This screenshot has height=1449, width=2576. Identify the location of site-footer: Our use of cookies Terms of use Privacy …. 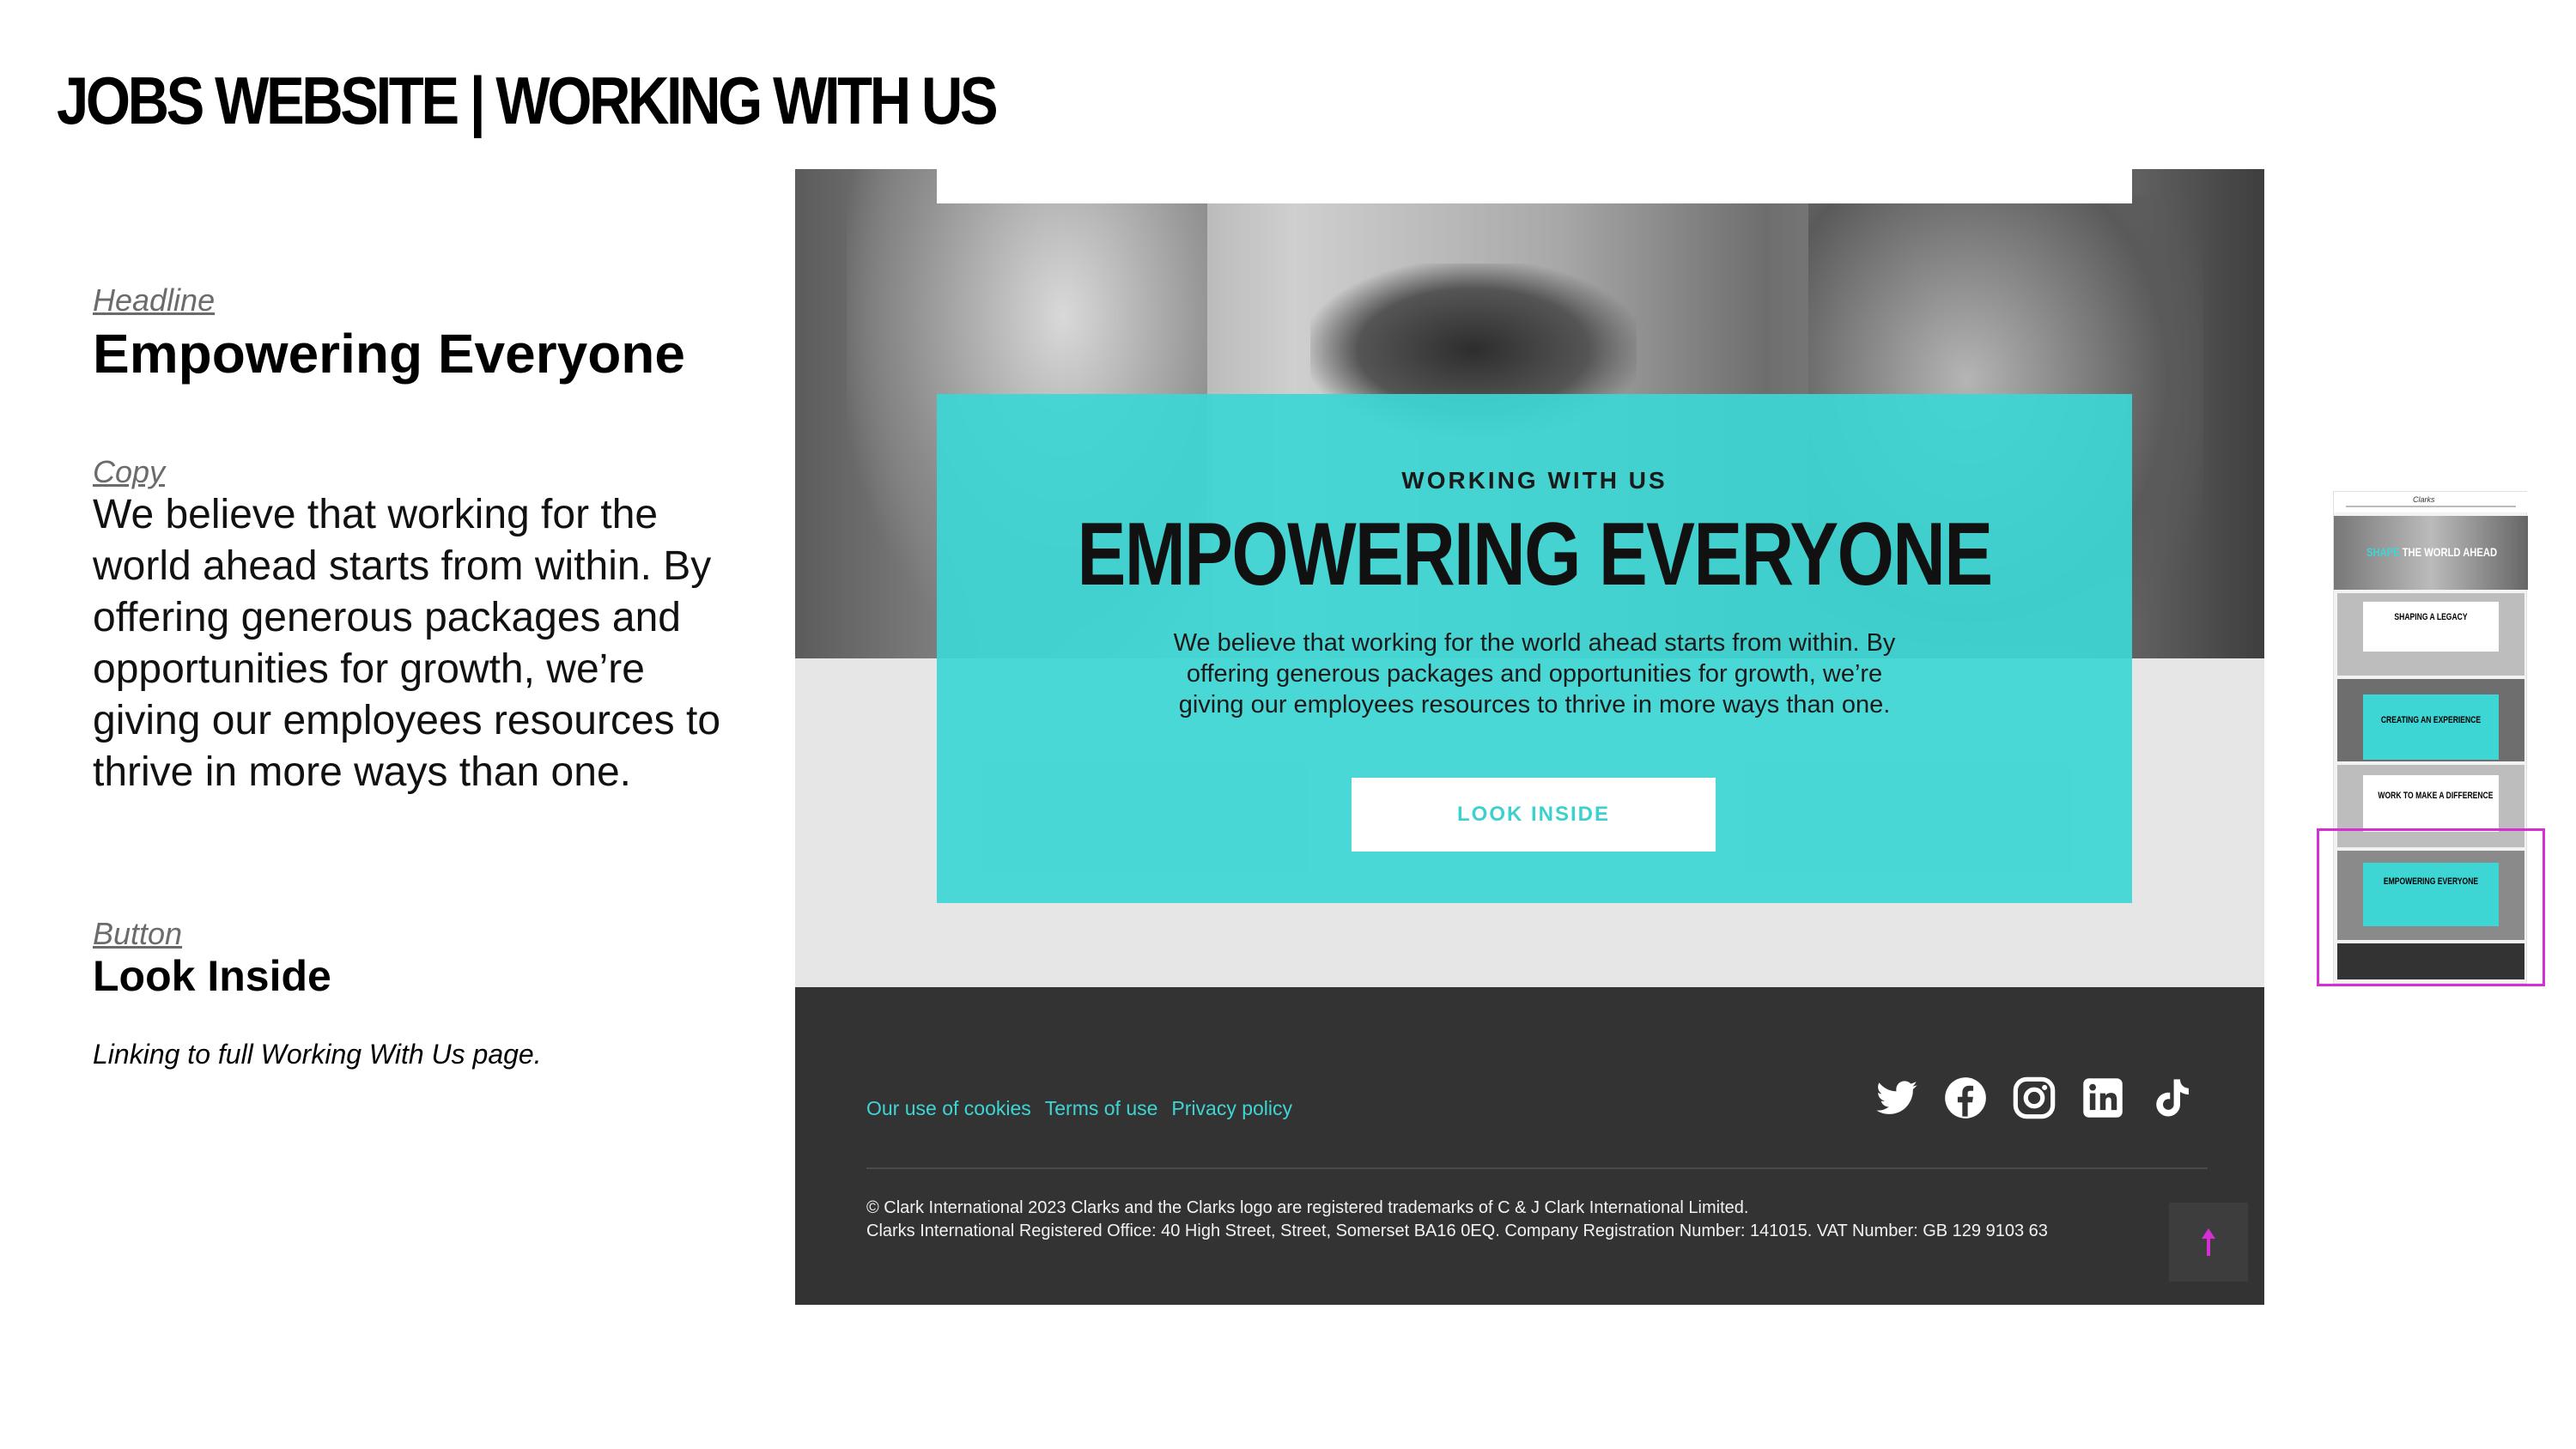
(1529, 1146).